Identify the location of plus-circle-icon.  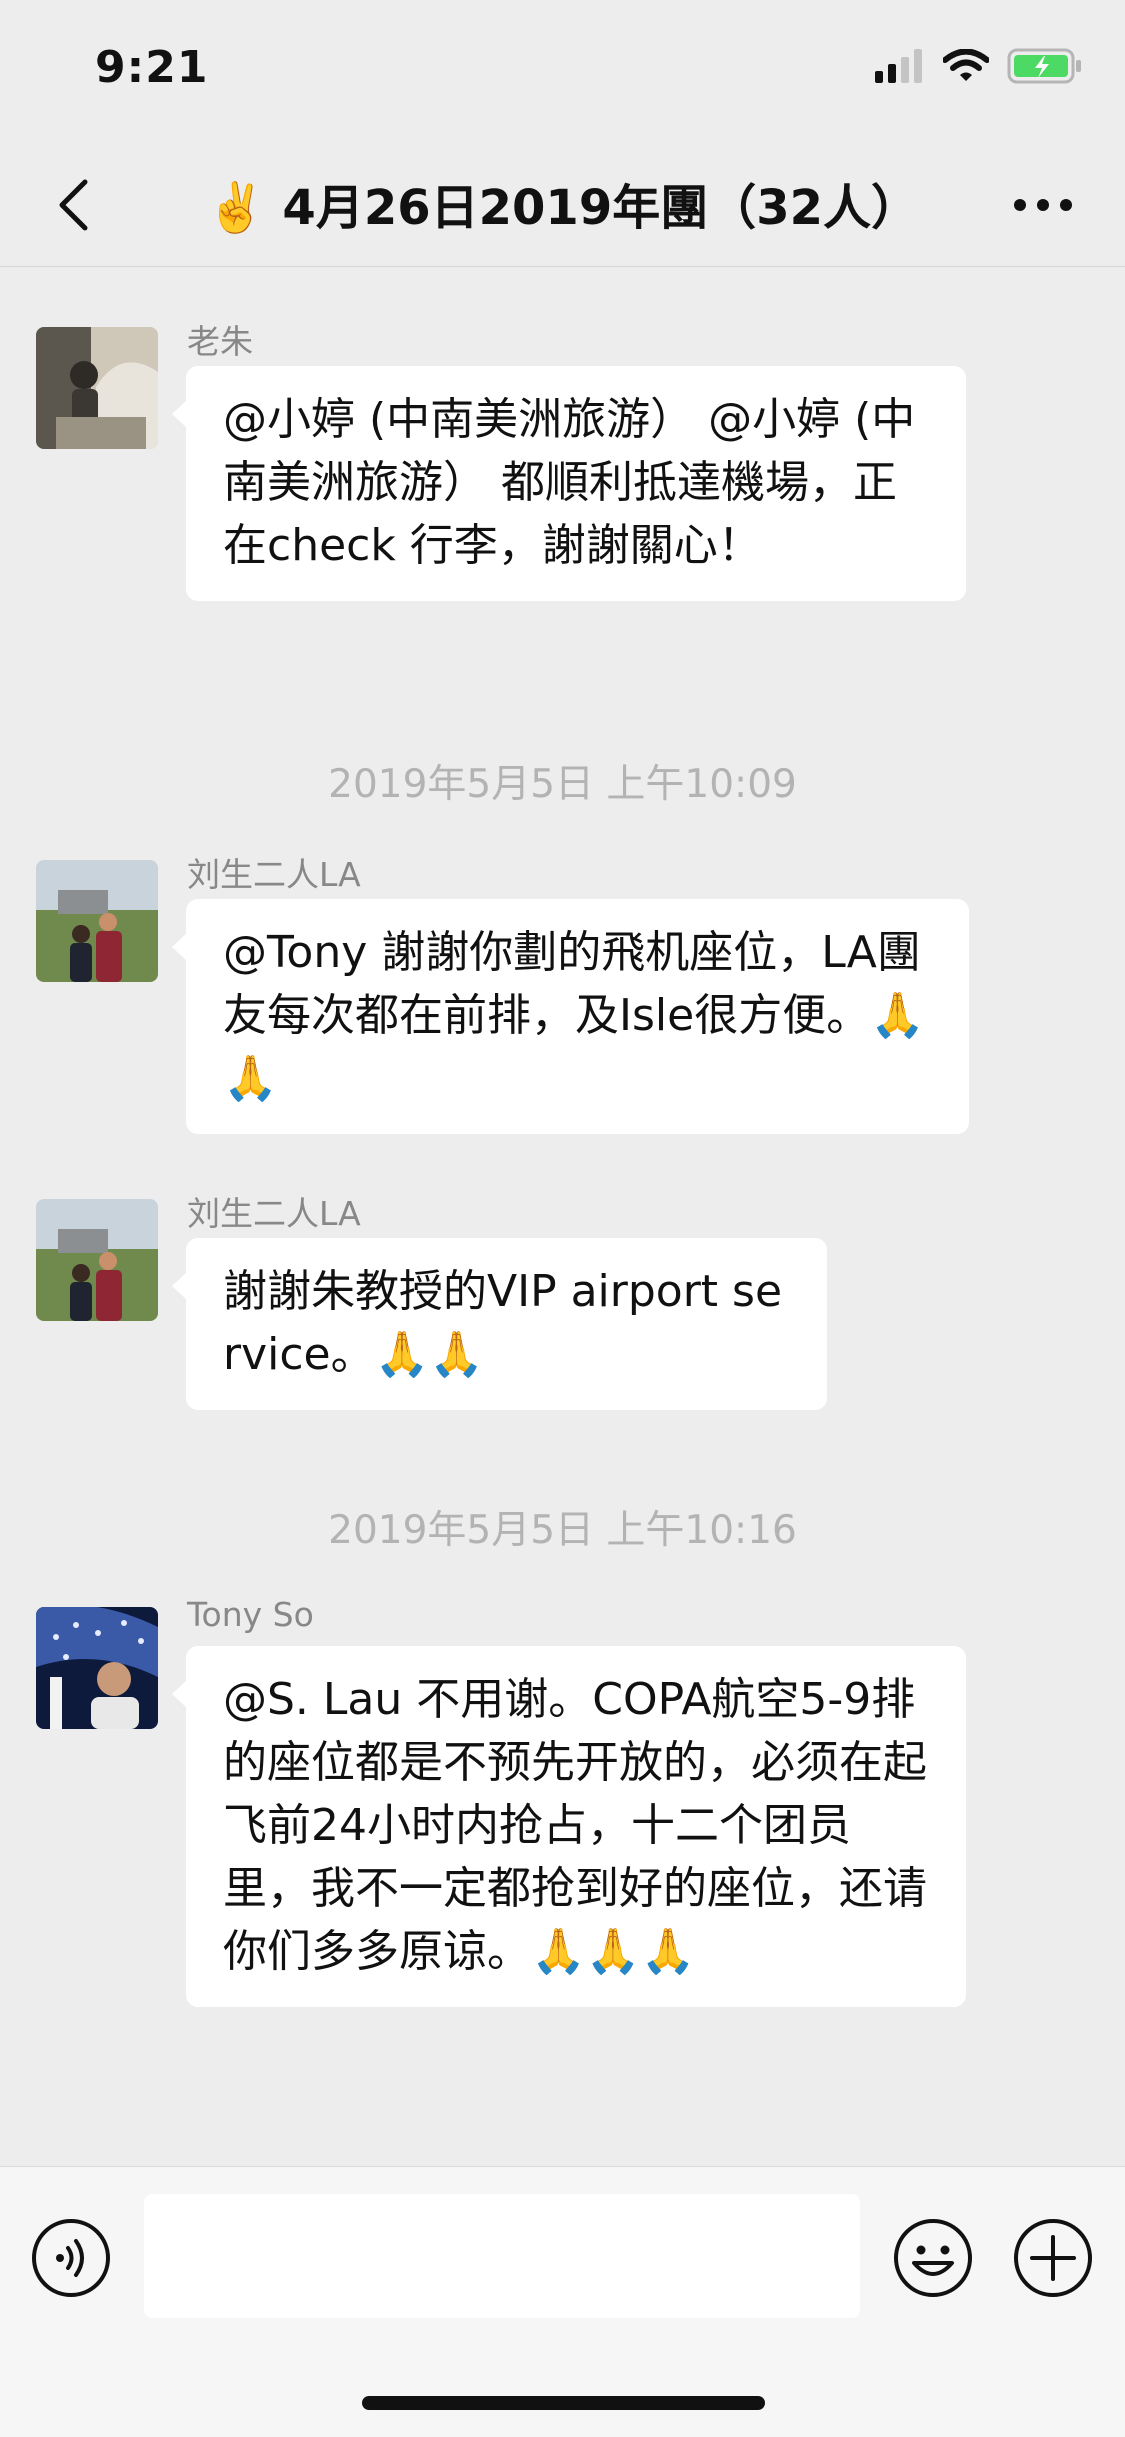
(1053, 2258).